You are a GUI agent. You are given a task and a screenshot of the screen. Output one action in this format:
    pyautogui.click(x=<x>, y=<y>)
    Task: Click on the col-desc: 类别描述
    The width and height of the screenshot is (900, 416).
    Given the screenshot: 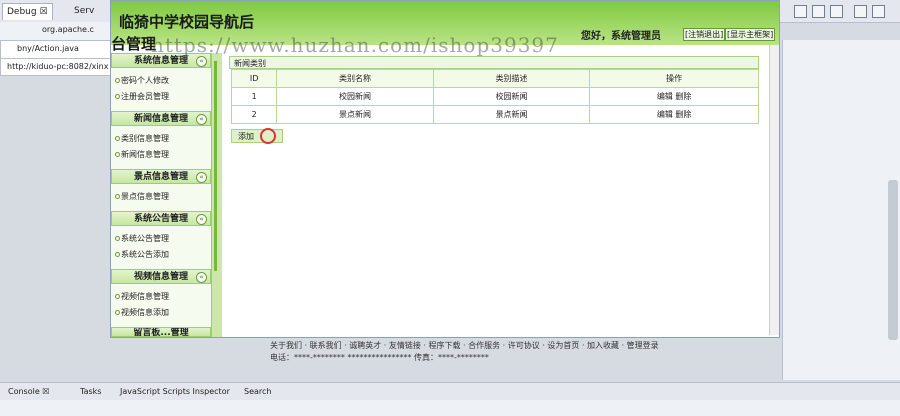 What is the action you would take?
    pyautogui.click(x=511, y=78)
    